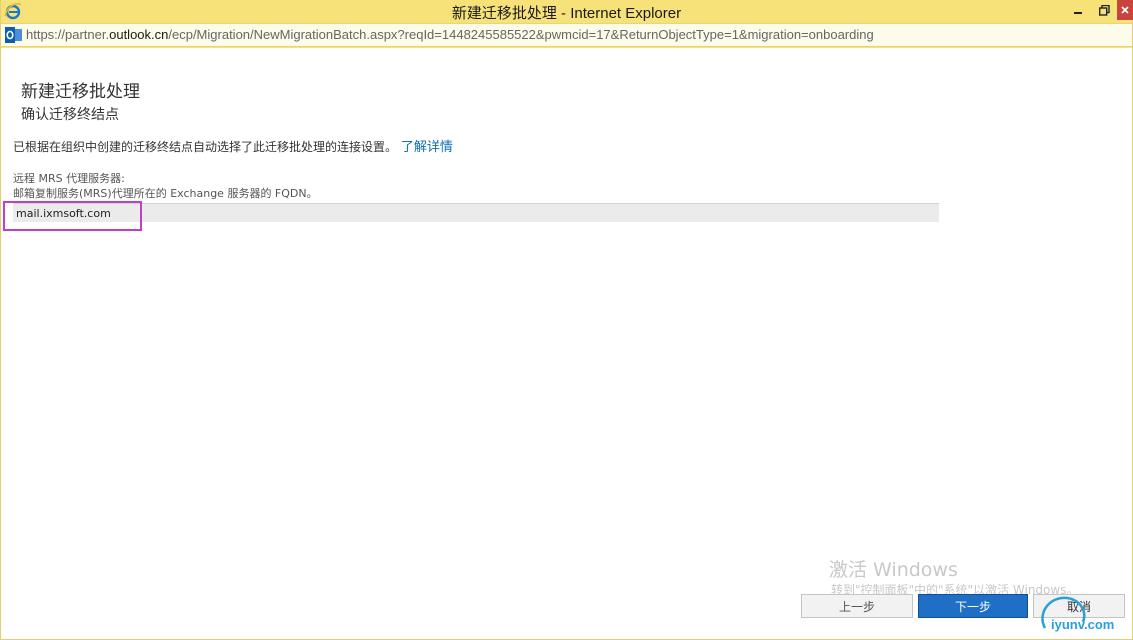  Describe the element at coordinates (139, 34) in the screenshot. I see `url-host: outlook.cn` at that location.